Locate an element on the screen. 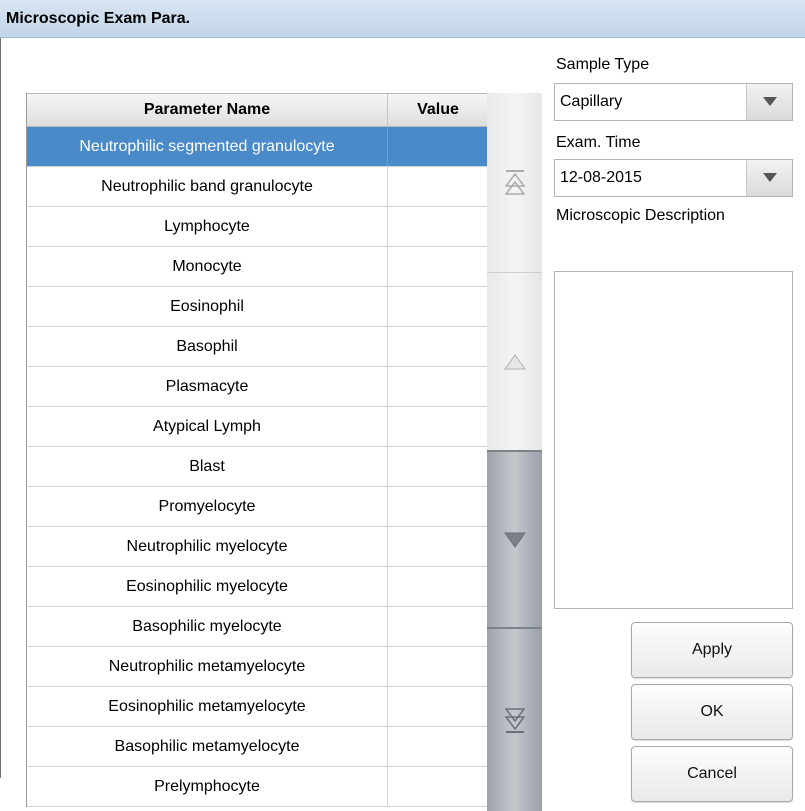 The height and width of the screenshot is (811, 805). table-row: Monocyte is located at coordinates (257, 267).